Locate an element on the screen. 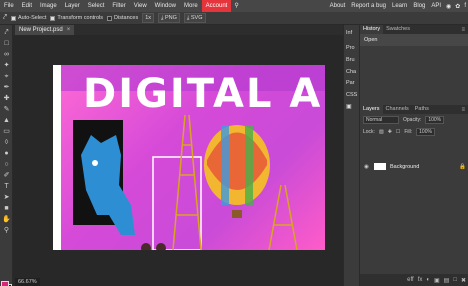  tool-bar: ⤤ □ ∞ ✦ ⌖ ✒ ✚ ✎ ▲ ▭ ◊ ● ○ ✐ T ➤ ■ ✋ ⚲ is located at coordinates (6, 155).